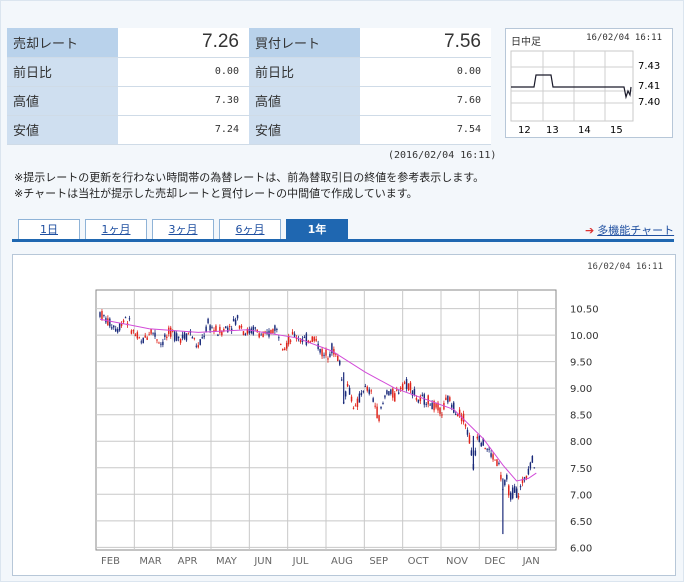  What do you see at coordinates (584, 336) in the screenshot?
I see `y-tick-label: 10.00` at bounding box center [584, 336].